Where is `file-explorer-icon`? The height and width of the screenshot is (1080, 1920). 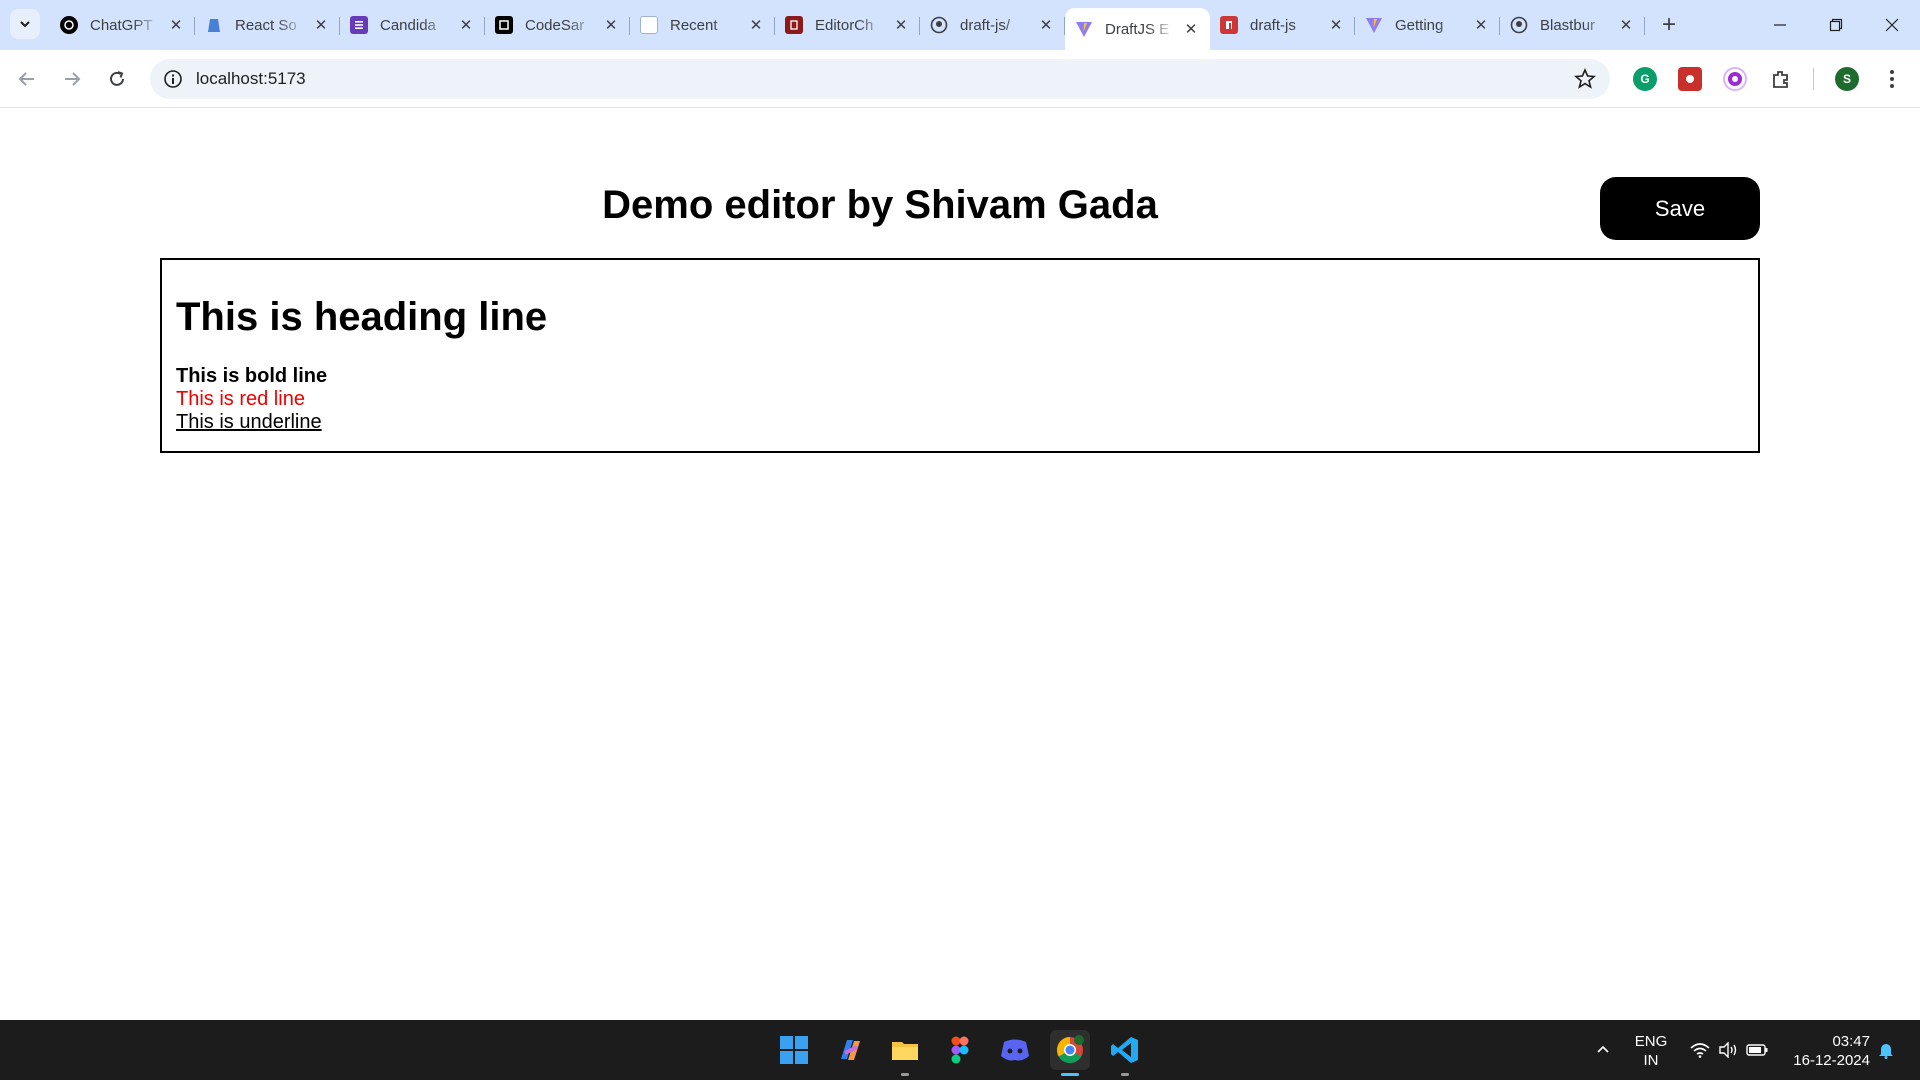 file-explorer-icon is located at coordinates (905, 1051).